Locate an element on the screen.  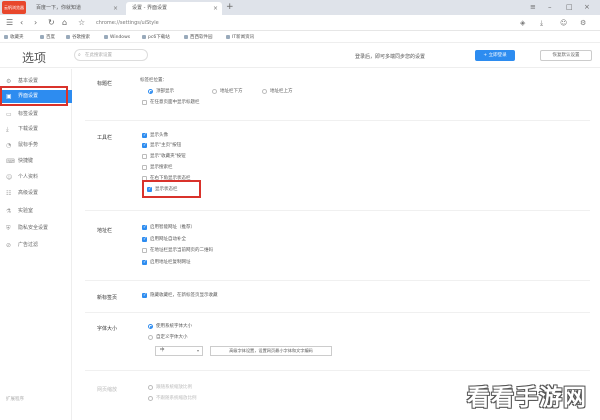
checkbox-show-search: 显示搜索栏 is located at coordinates (157, 167).